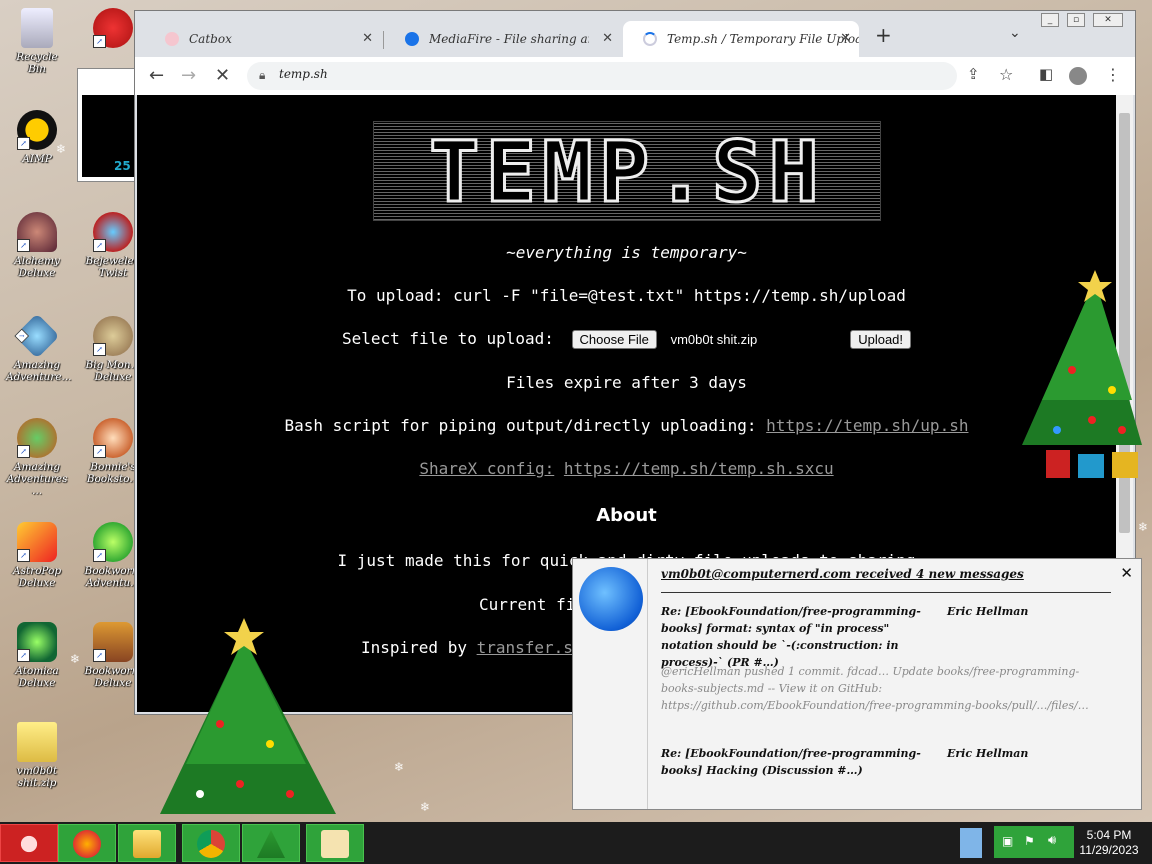 This screenshot has width=1152, height=864. What do you see at coordinates (1113, 74) in the screenshot?
I see `menu-kebab-icon: ⋮` at bounding box center [1113, 74].